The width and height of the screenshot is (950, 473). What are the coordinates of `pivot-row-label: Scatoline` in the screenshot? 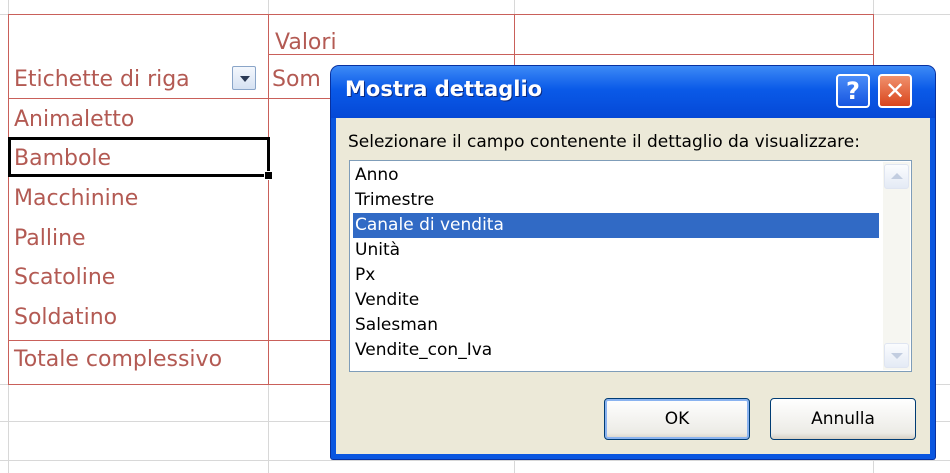 It's located at (64, 278).